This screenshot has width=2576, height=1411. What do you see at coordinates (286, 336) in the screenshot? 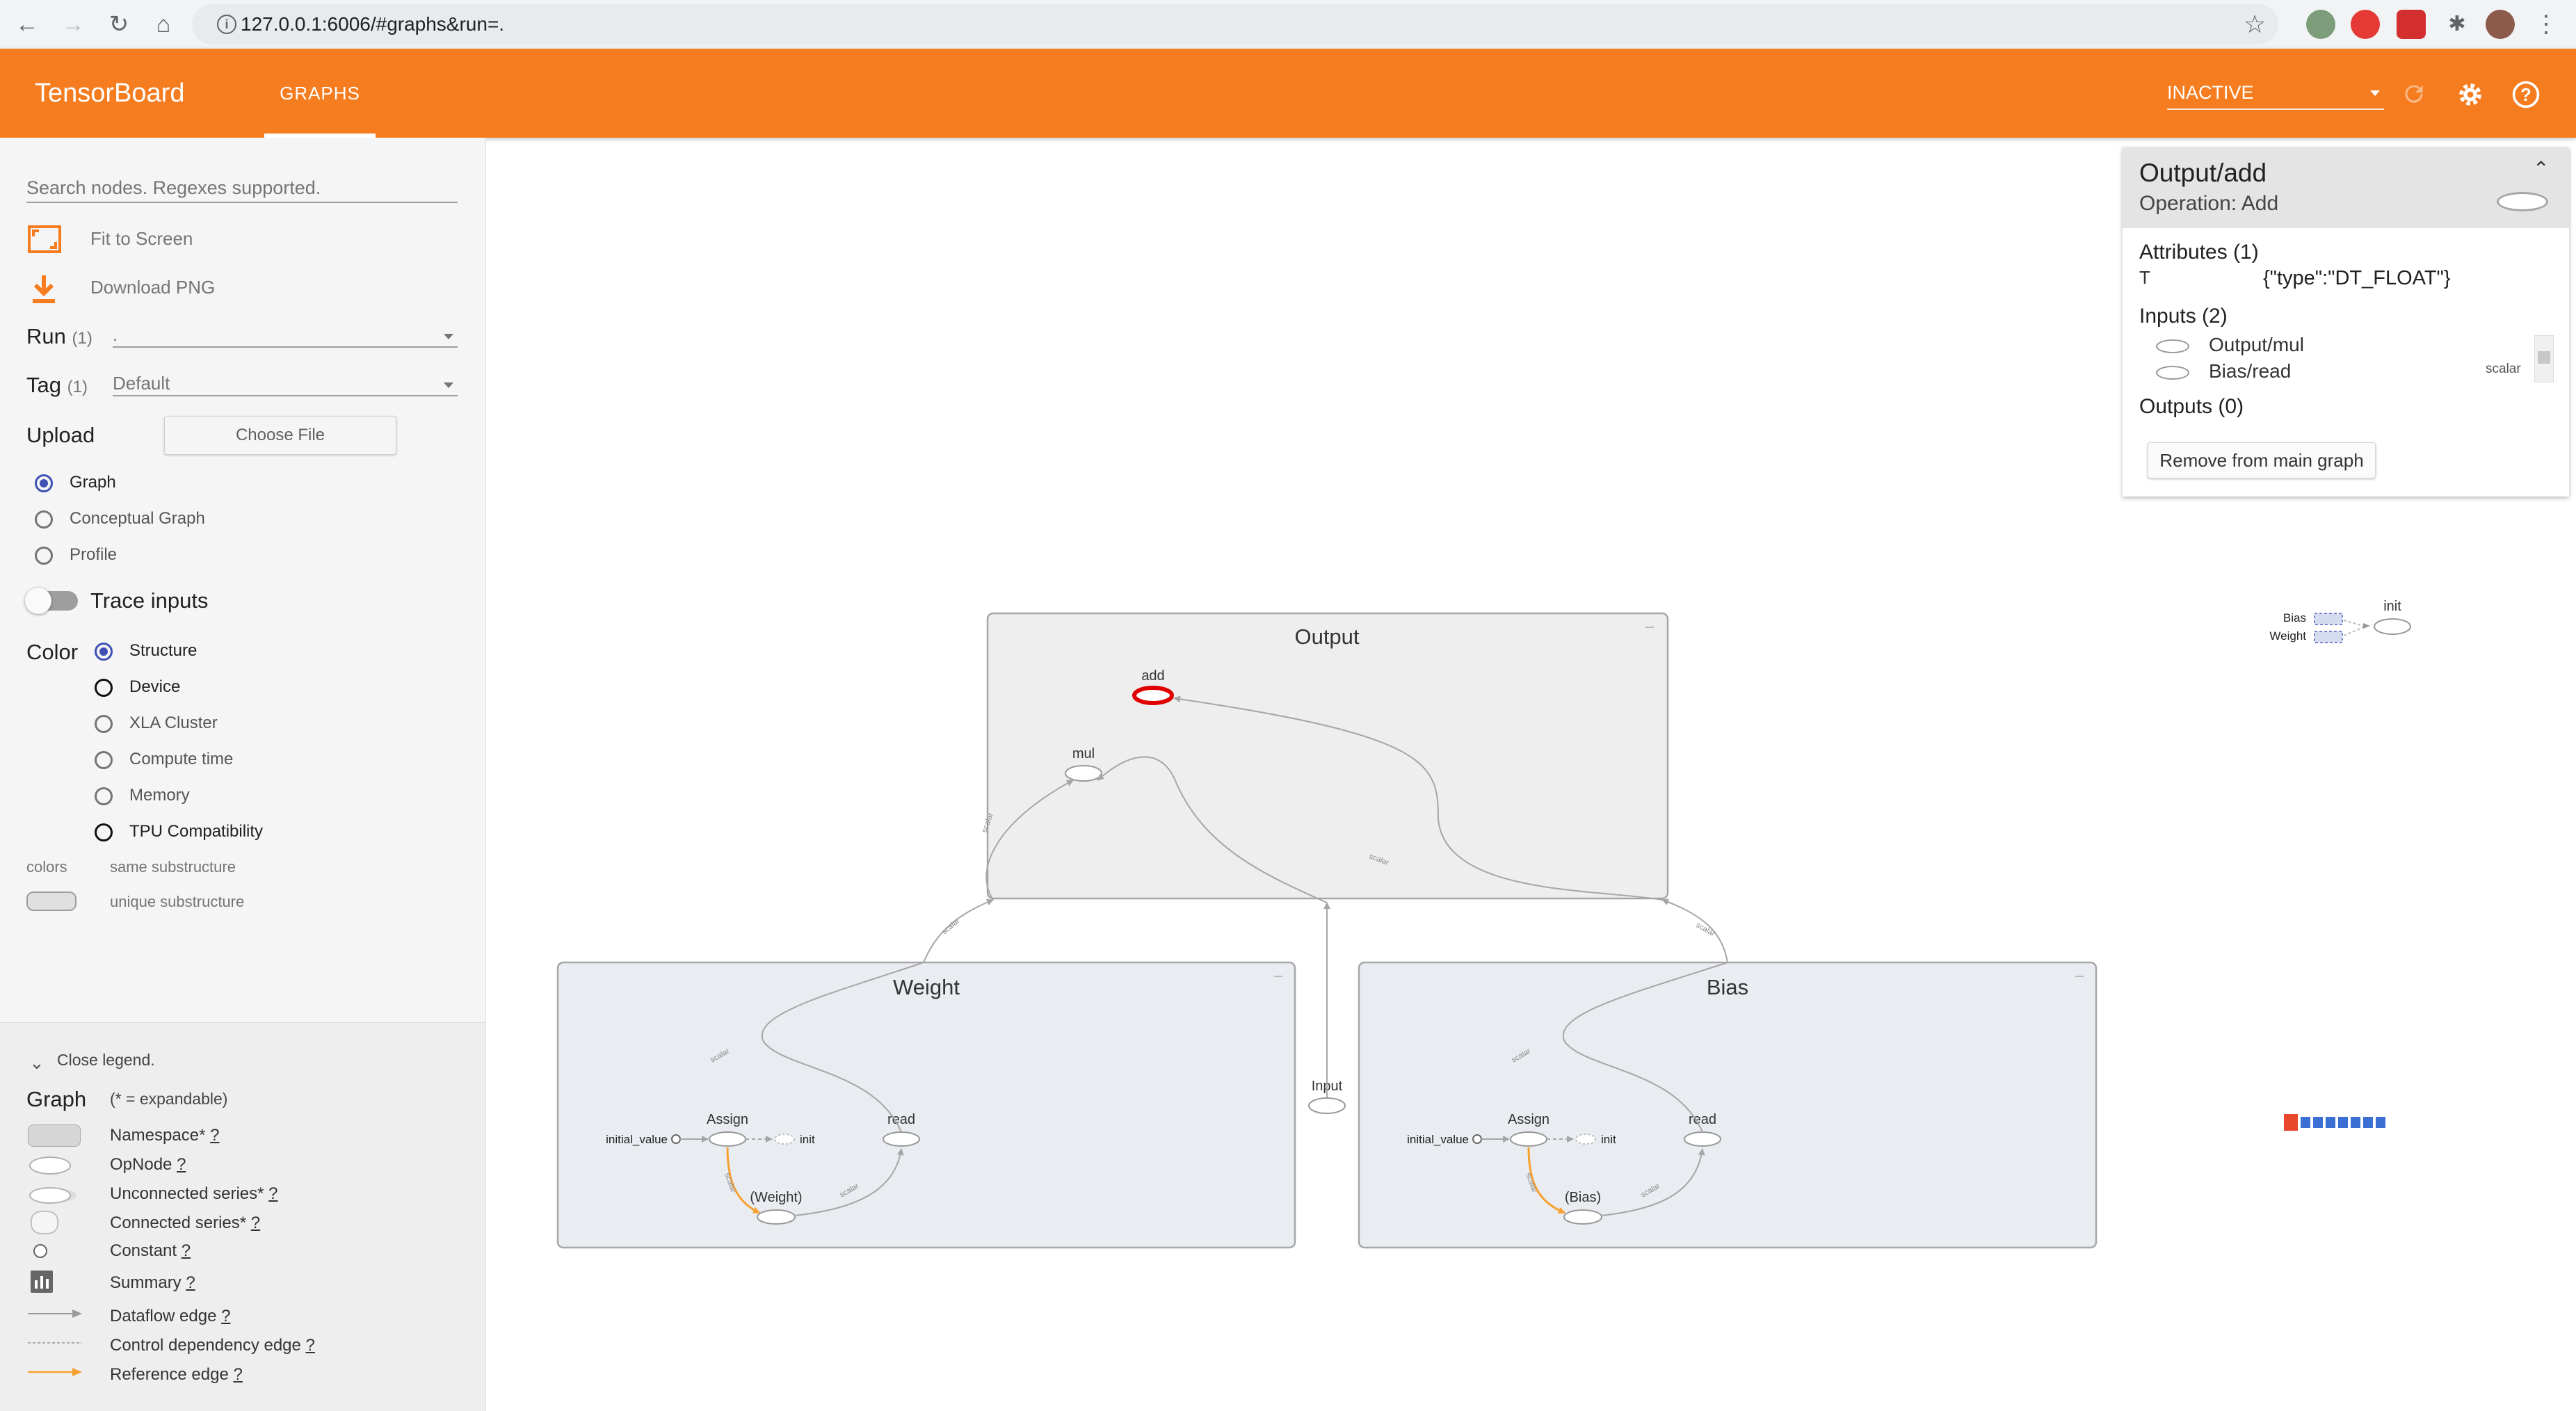
I see `run-select: .` at bounding box center [286, 336].